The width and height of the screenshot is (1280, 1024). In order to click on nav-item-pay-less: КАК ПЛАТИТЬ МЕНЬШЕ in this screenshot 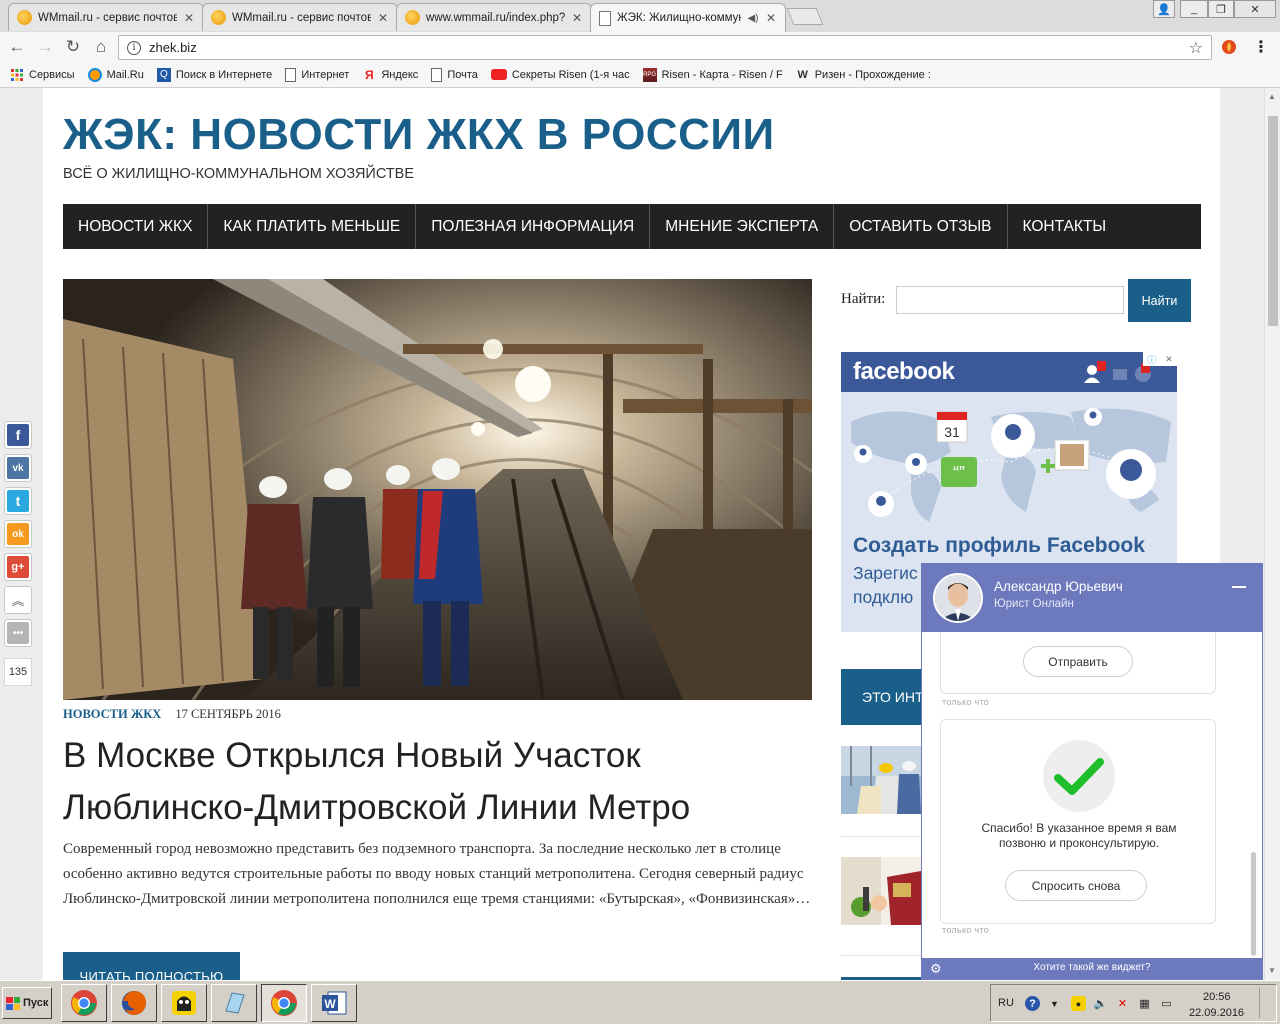, I will do `click(312, 226)`.